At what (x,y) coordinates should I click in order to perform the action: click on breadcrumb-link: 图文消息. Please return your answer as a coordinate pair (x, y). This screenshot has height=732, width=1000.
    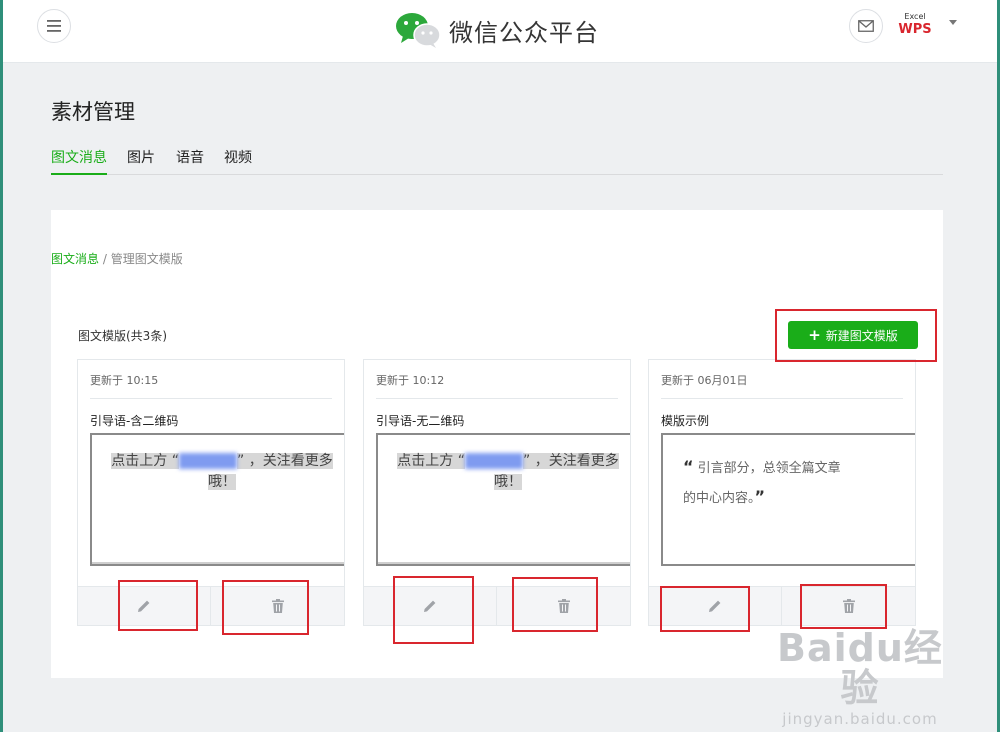
    Looking at the image, I should click on (75, 259).